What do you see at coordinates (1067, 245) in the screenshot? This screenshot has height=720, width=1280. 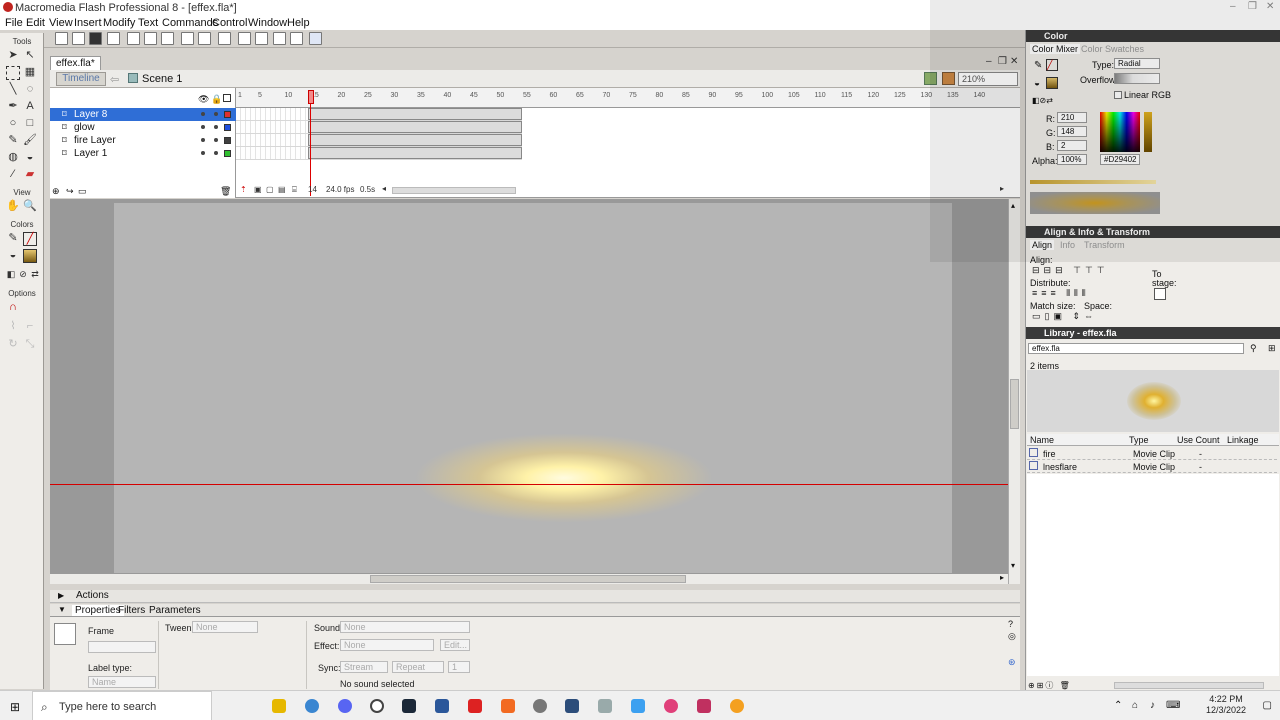 I see `tab-info: Info` at bounding box center [1067, 245].